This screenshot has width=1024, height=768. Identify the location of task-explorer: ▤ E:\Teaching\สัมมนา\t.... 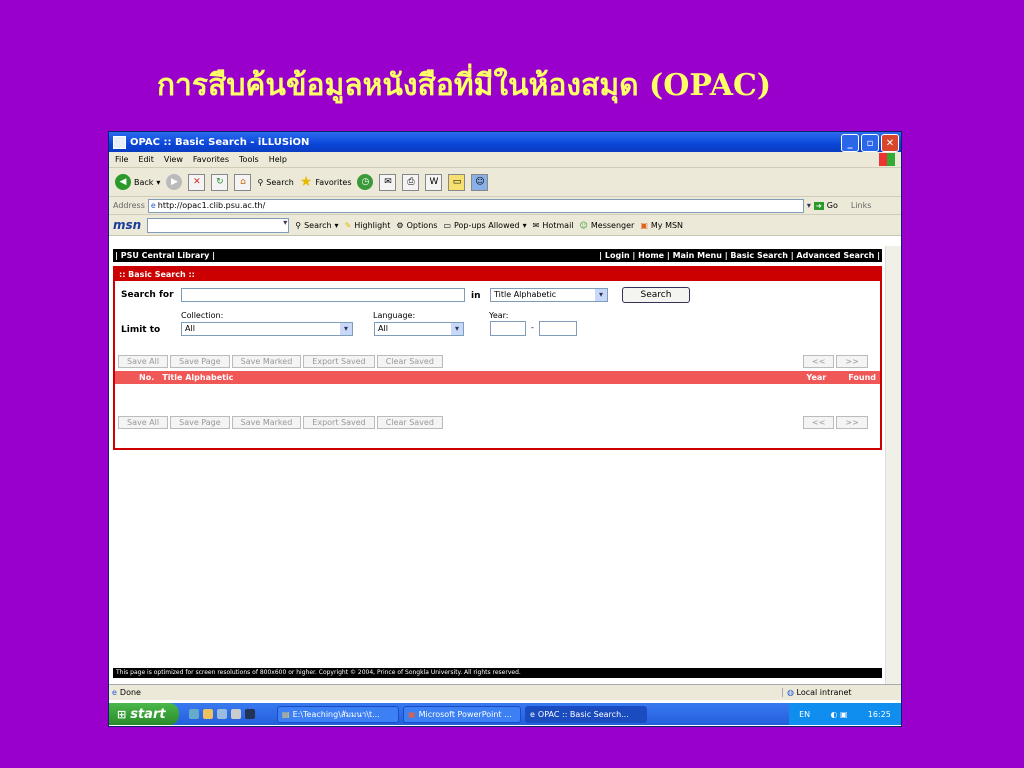
(338, 714).